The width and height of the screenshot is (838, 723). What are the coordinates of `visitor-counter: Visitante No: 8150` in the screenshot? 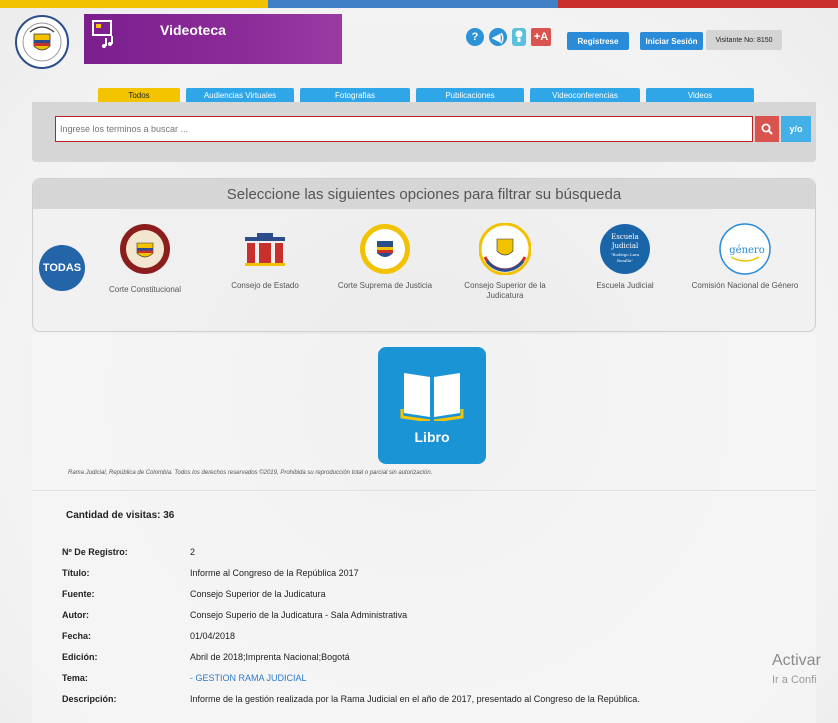 It's located at (744, 40).